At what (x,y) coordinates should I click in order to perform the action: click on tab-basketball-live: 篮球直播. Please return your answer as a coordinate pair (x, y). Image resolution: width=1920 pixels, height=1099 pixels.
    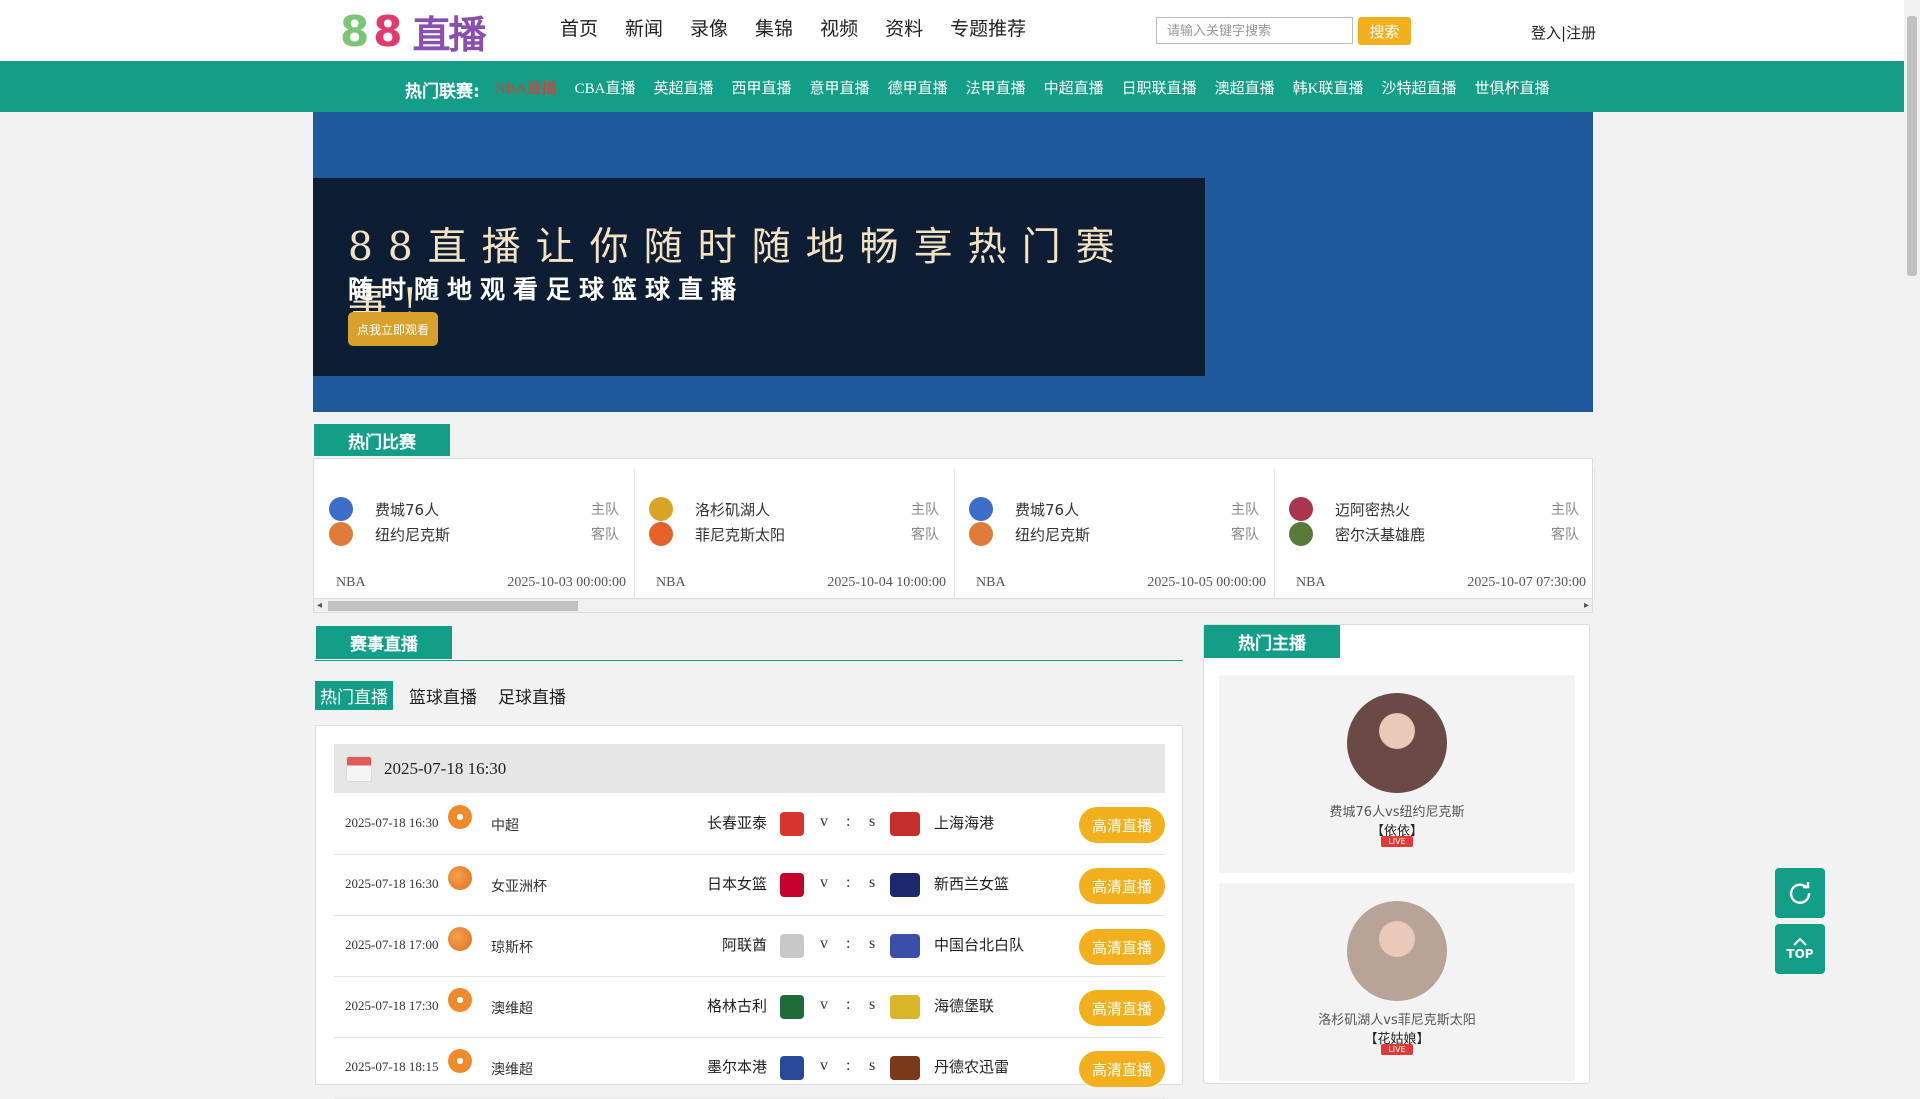
    Looking at the image, I should click on (443, 695).